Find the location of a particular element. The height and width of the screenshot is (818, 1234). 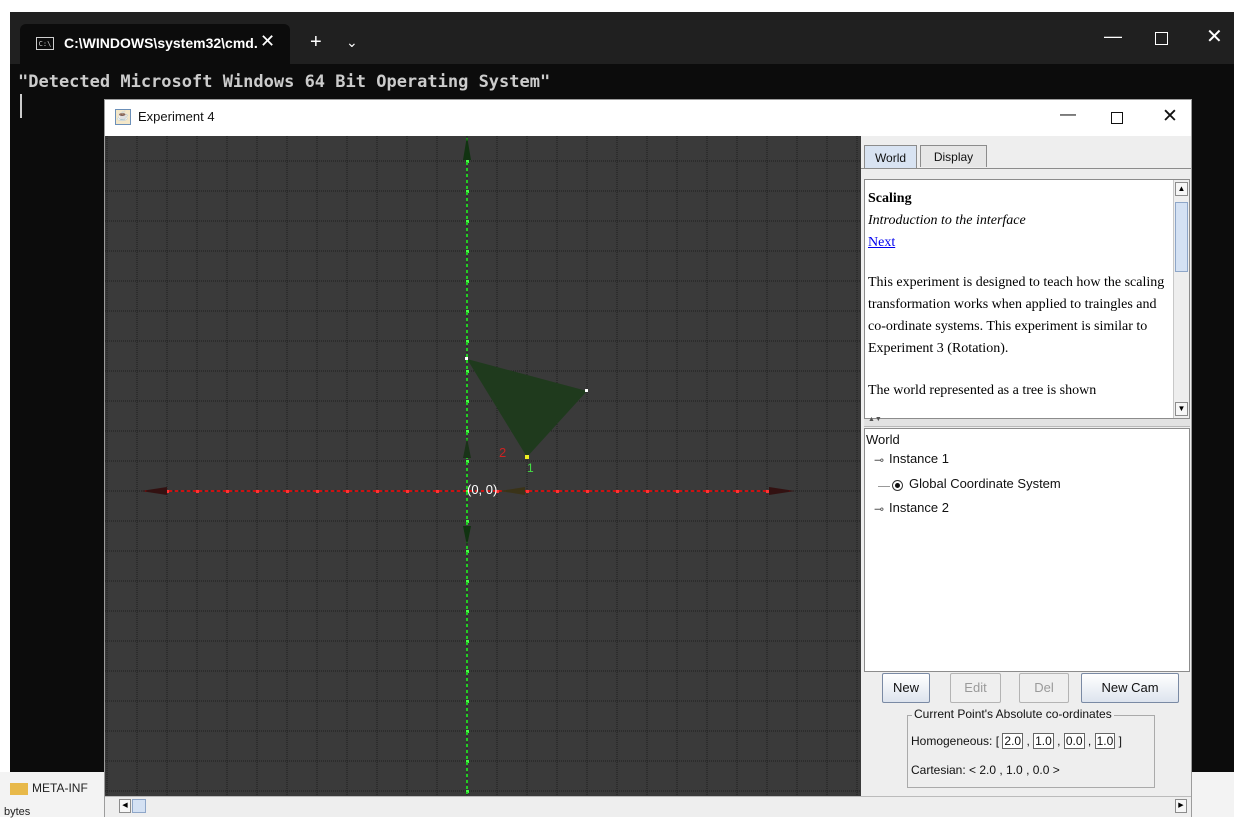

y-axis-arrow-bottom is located at coordinates (467, 536).